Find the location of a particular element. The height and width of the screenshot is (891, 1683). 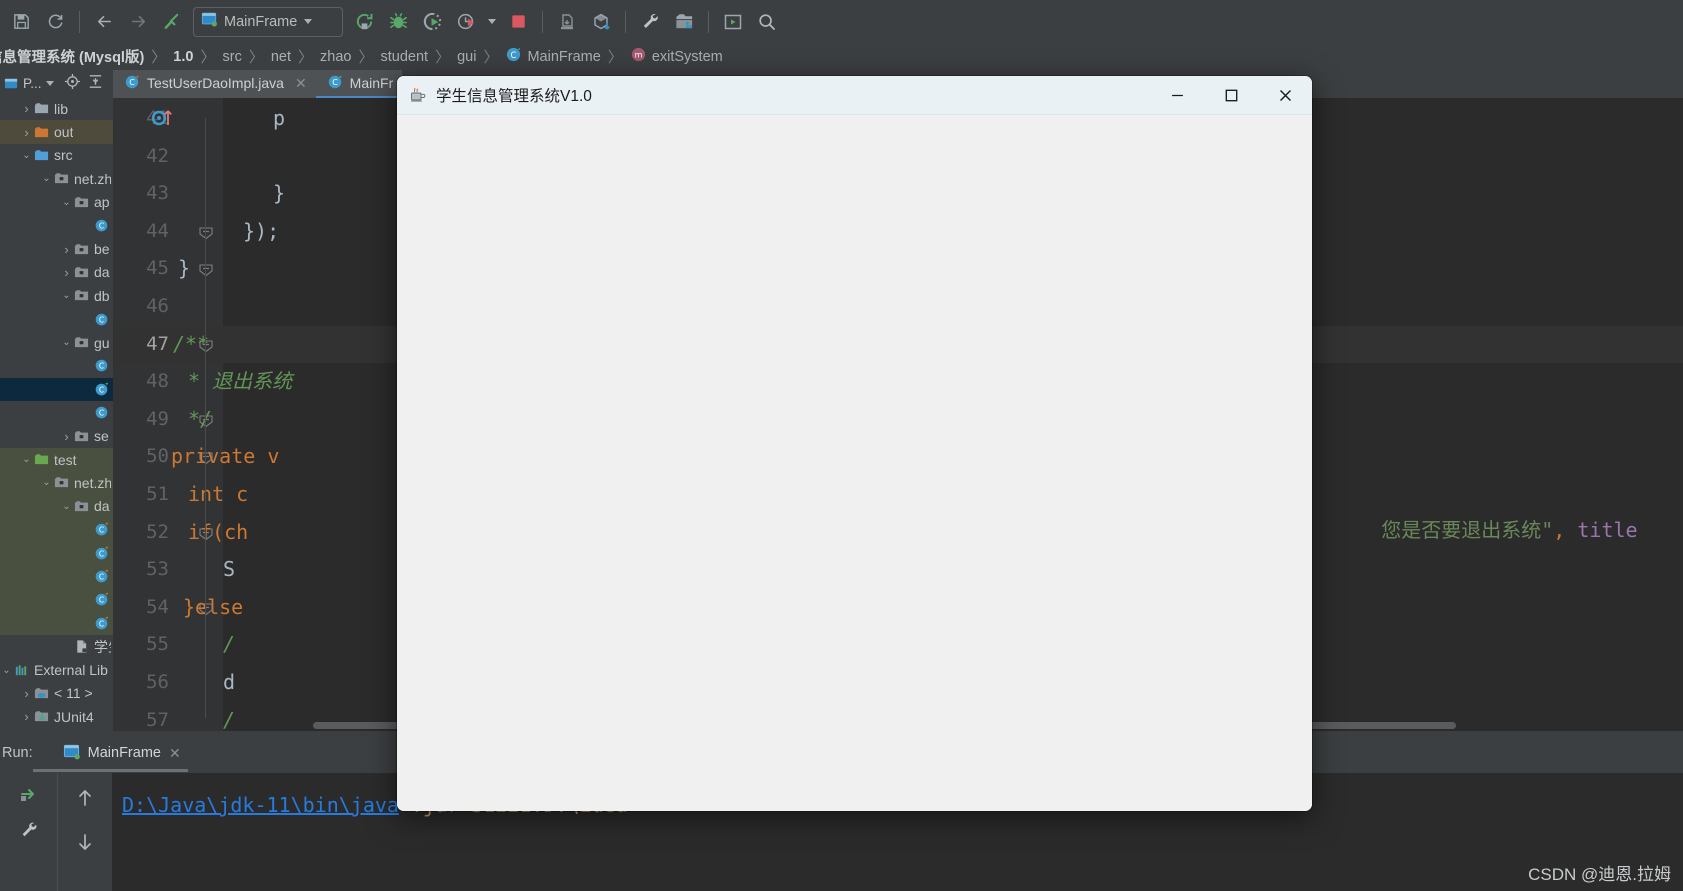

breadcrumb-item-zhao: zhao is located at coordinates (335, 57).